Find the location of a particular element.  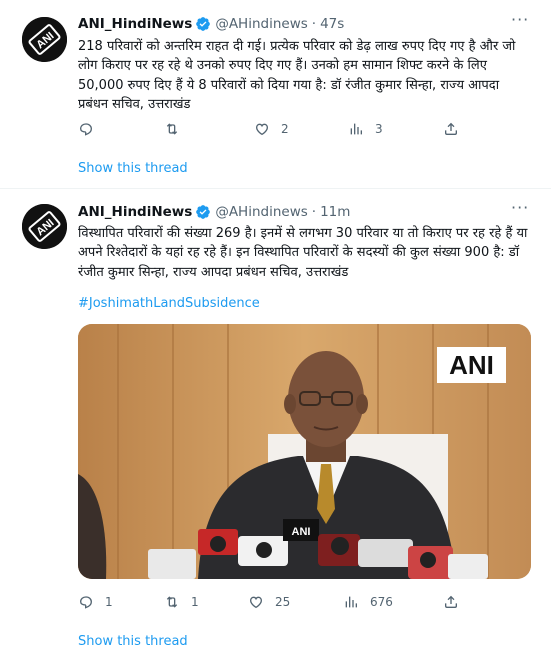

like-count: 2 is located at coordinates (285, 129).